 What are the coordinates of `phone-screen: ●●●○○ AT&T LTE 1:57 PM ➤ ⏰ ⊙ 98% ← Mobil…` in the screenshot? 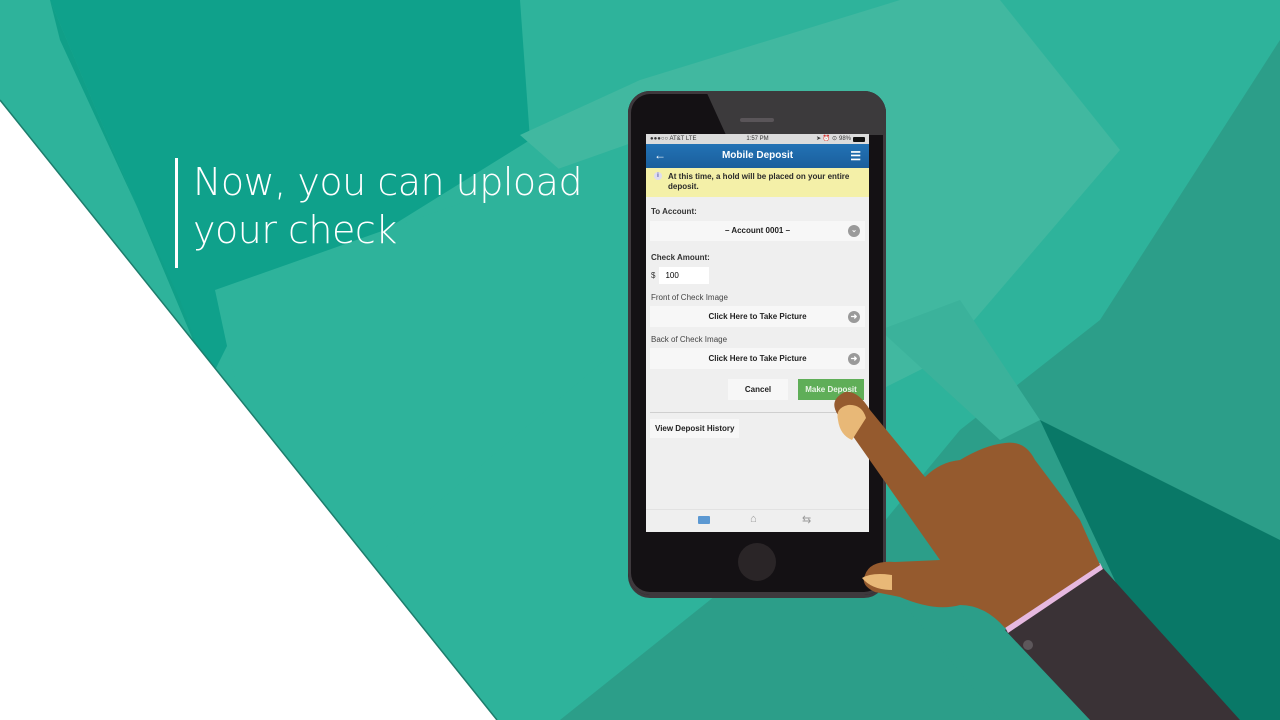 It's located at (757, 333).